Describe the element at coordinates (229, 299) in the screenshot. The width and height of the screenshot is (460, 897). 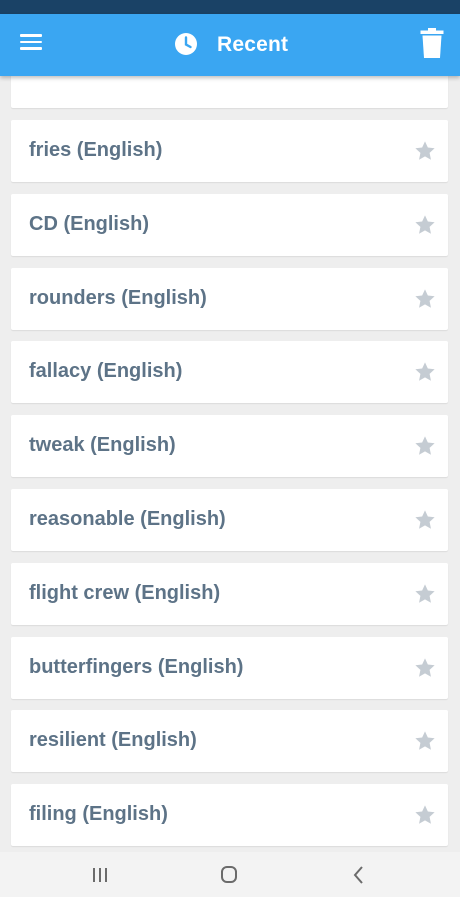
I see `list-item: rounders (English)` at that location.